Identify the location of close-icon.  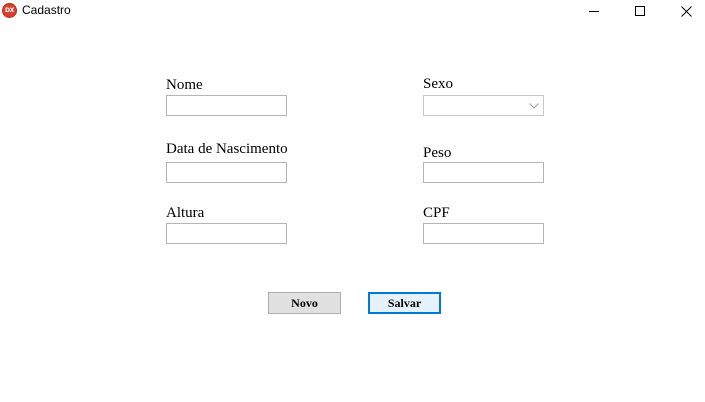
(686, 11).